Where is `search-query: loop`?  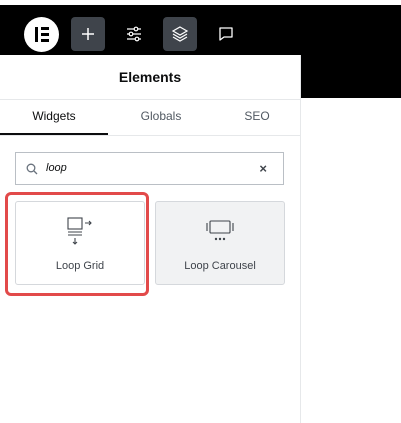 search-query: loop is located at coordinates (56, 168).